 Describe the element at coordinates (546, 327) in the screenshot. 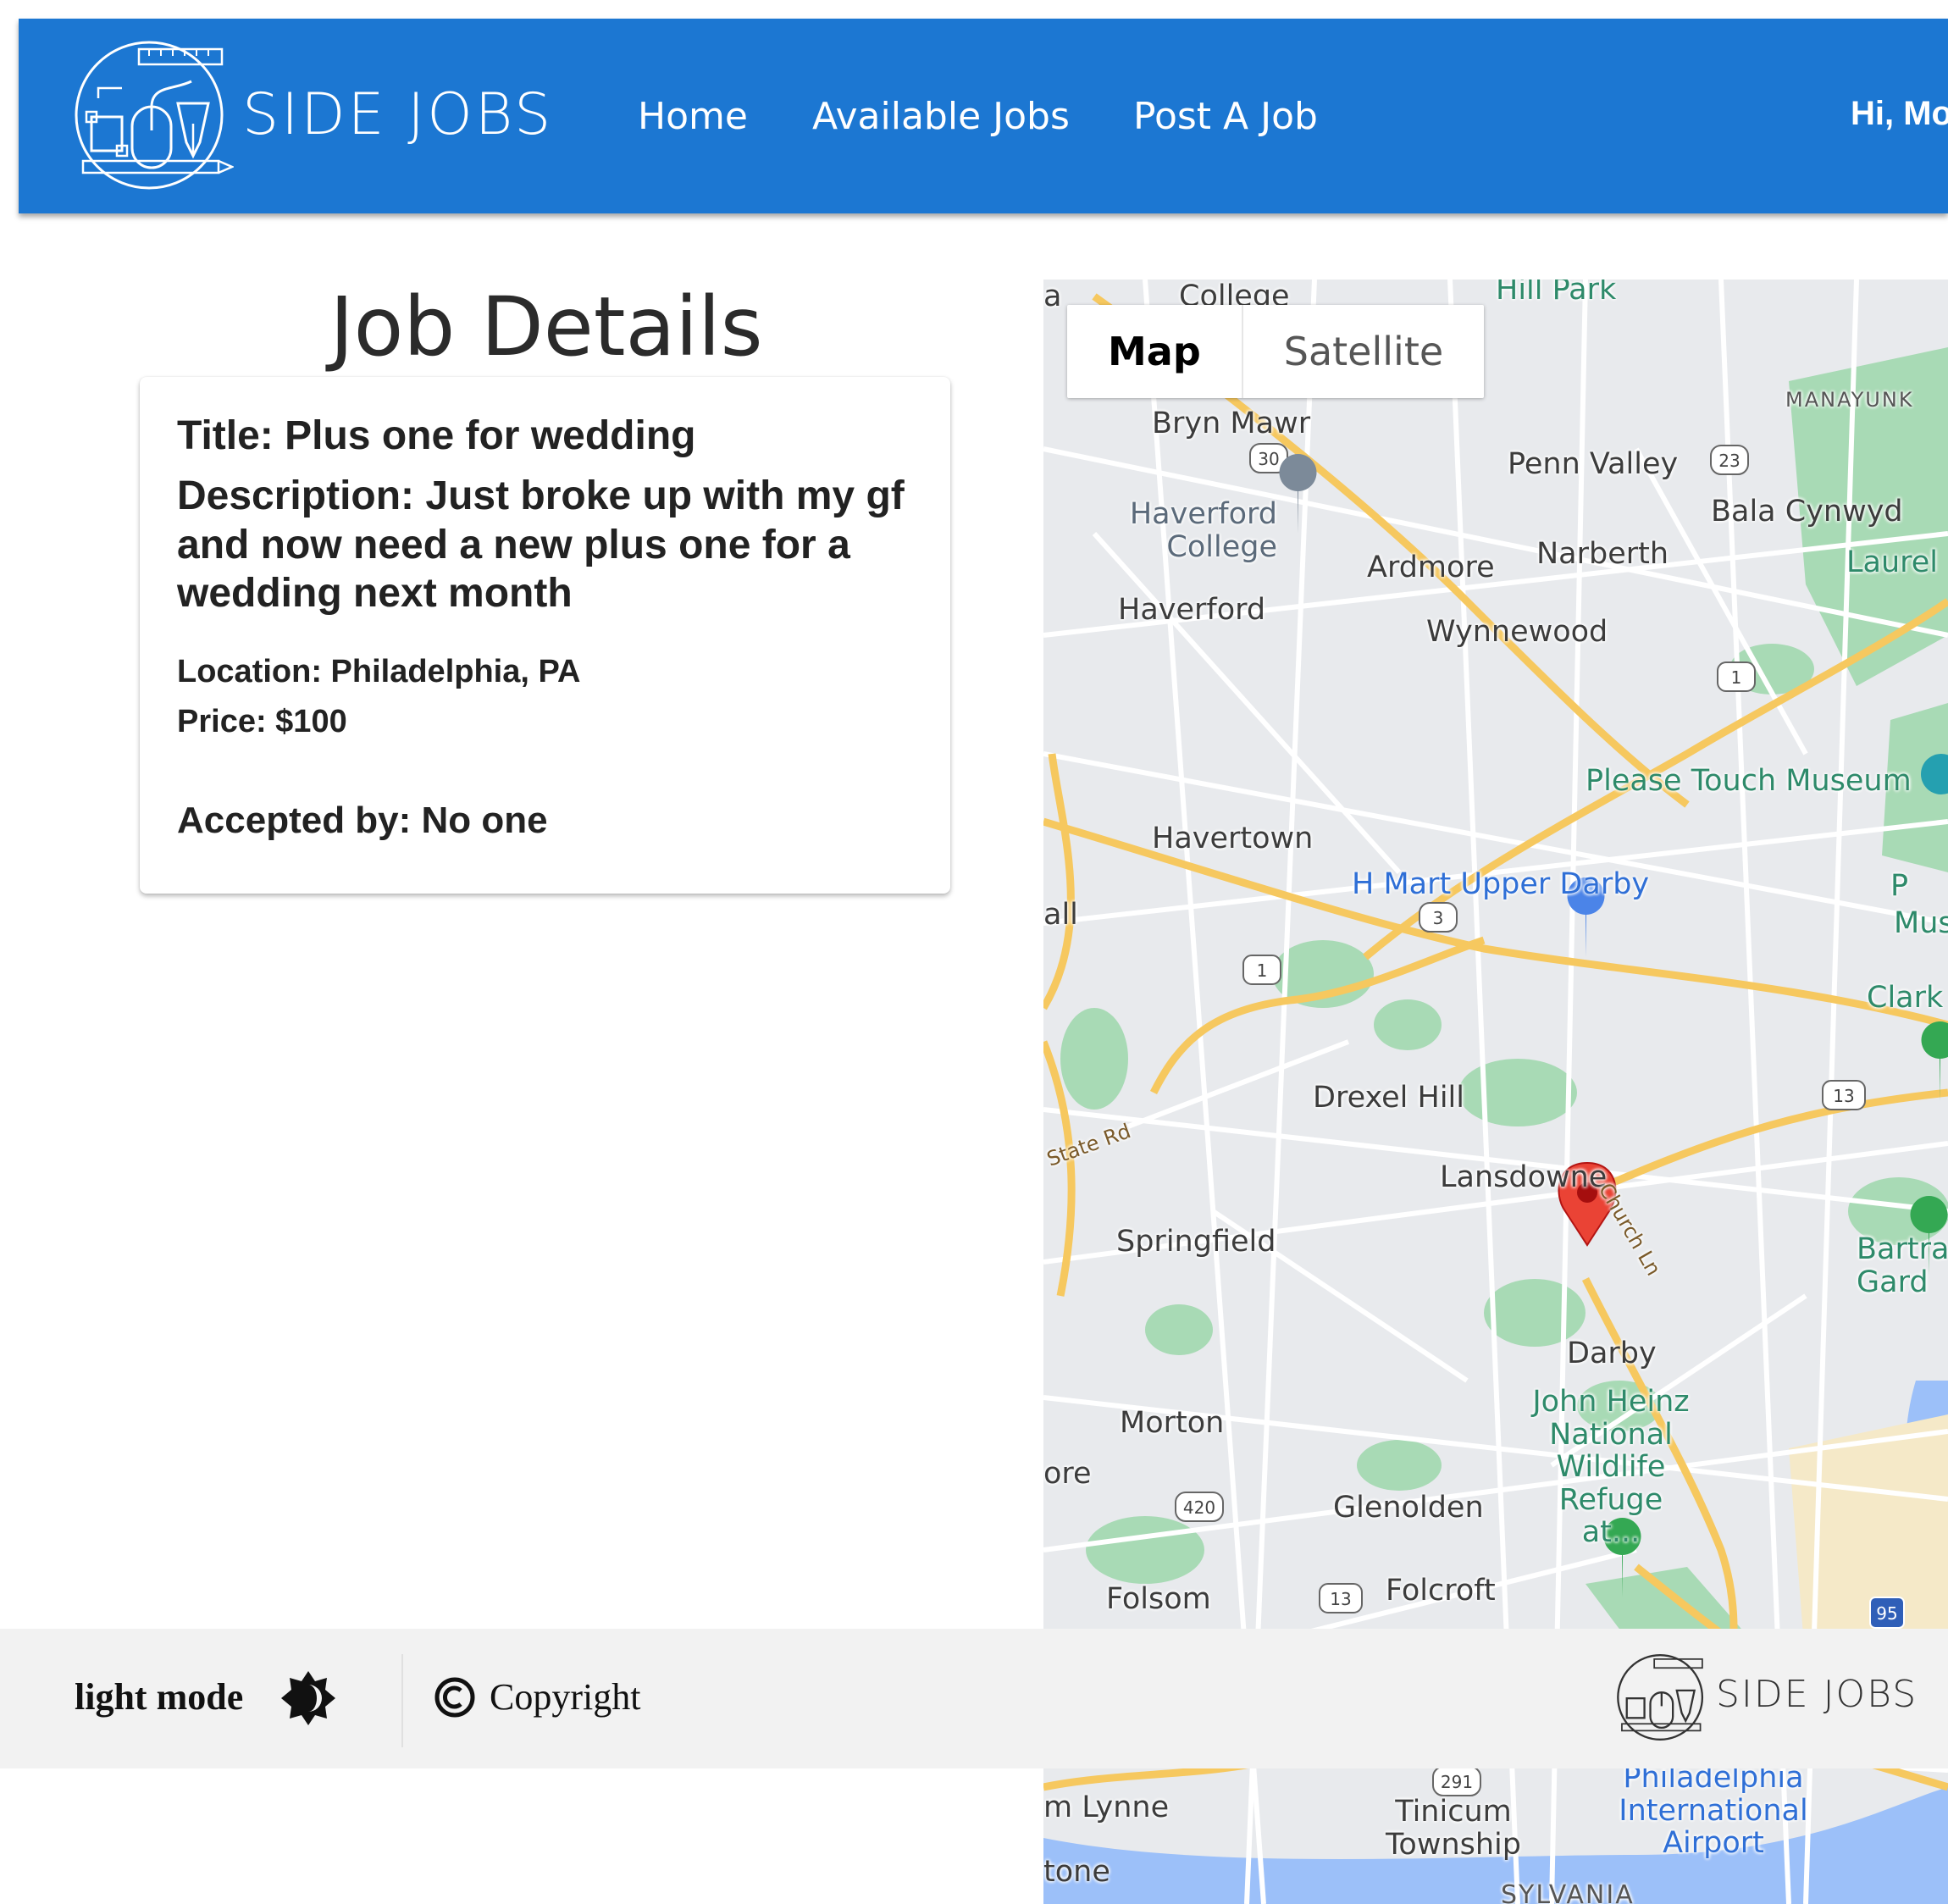

I see `page-title: Job Details` at that location.